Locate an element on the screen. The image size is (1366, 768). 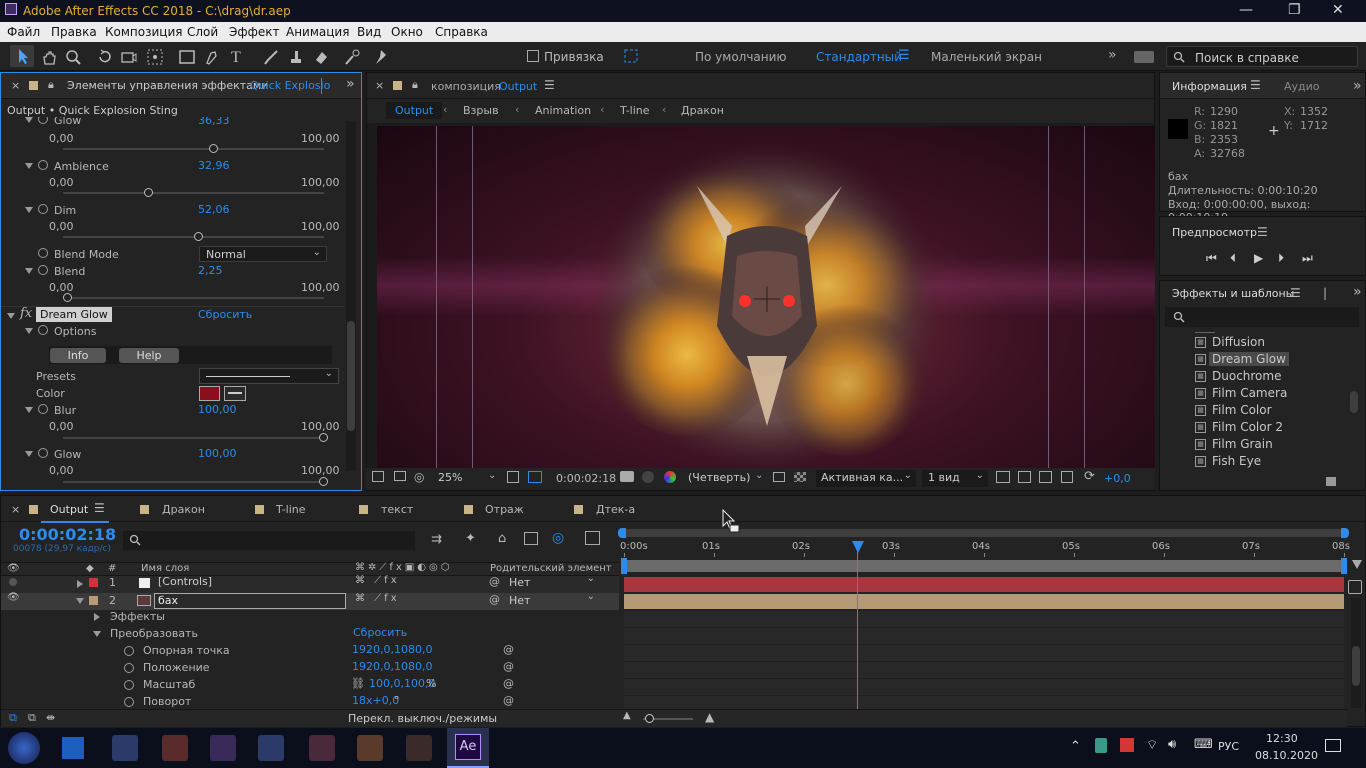
blend-slider is located at coordinates (193, 297).